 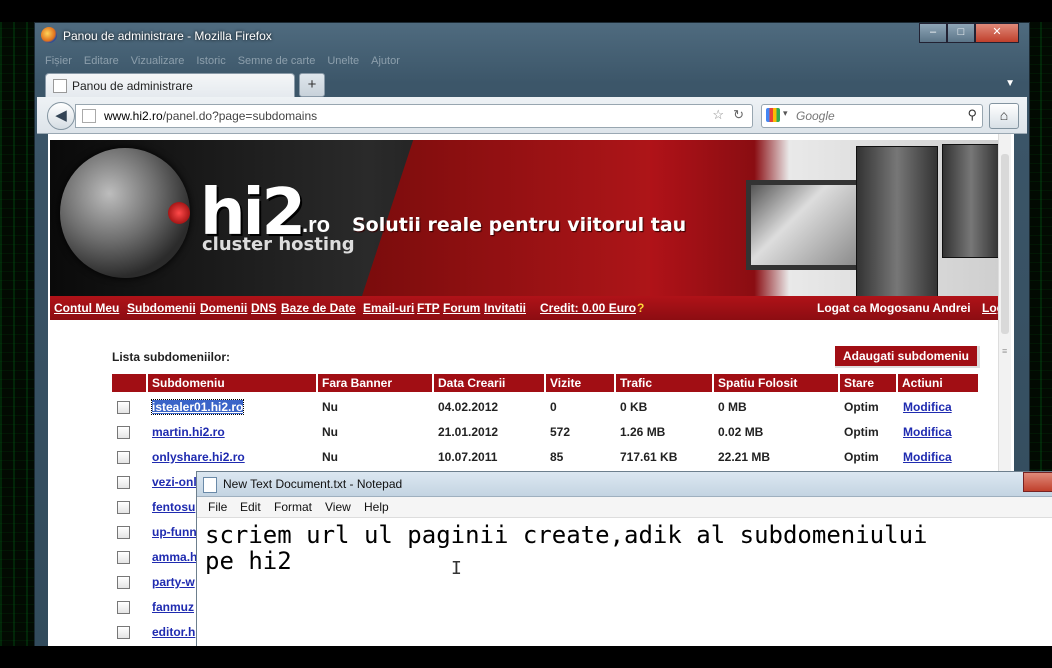 I want to click on credit-help-icon: ?, so click(x=640, y=308).